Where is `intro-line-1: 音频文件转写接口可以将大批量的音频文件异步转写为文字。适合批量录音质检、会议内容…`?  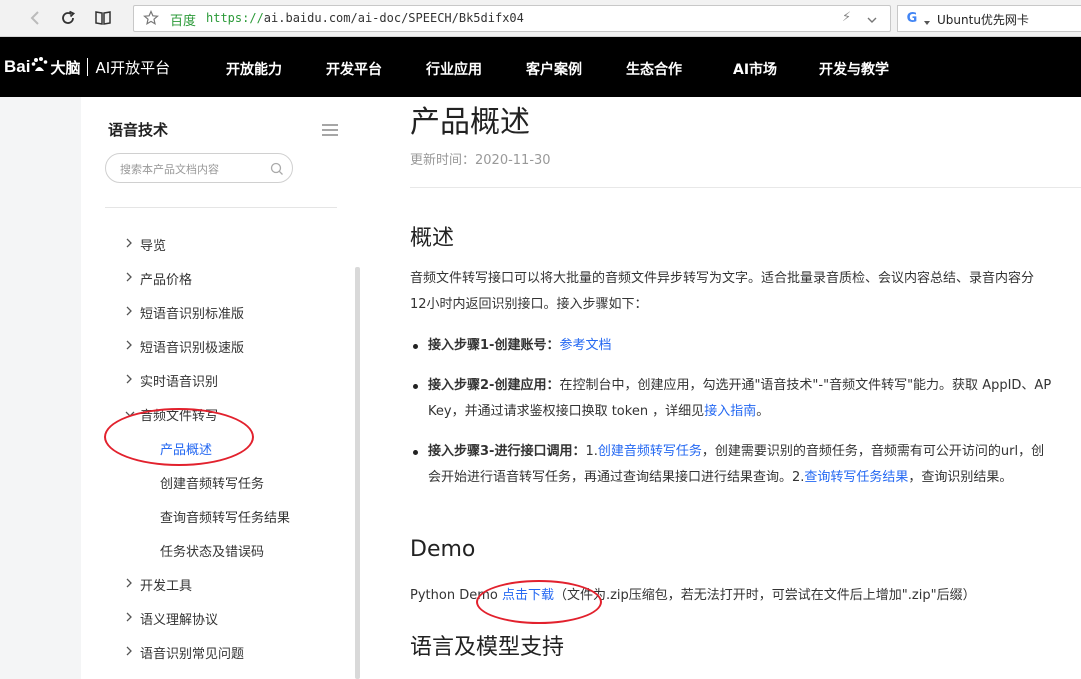
intro-line-1: 音频文件转写接口可以将大批量的音频文件异步转写为文字。适合批量录音质检、会议内容… is located at coordinates (722, 278).